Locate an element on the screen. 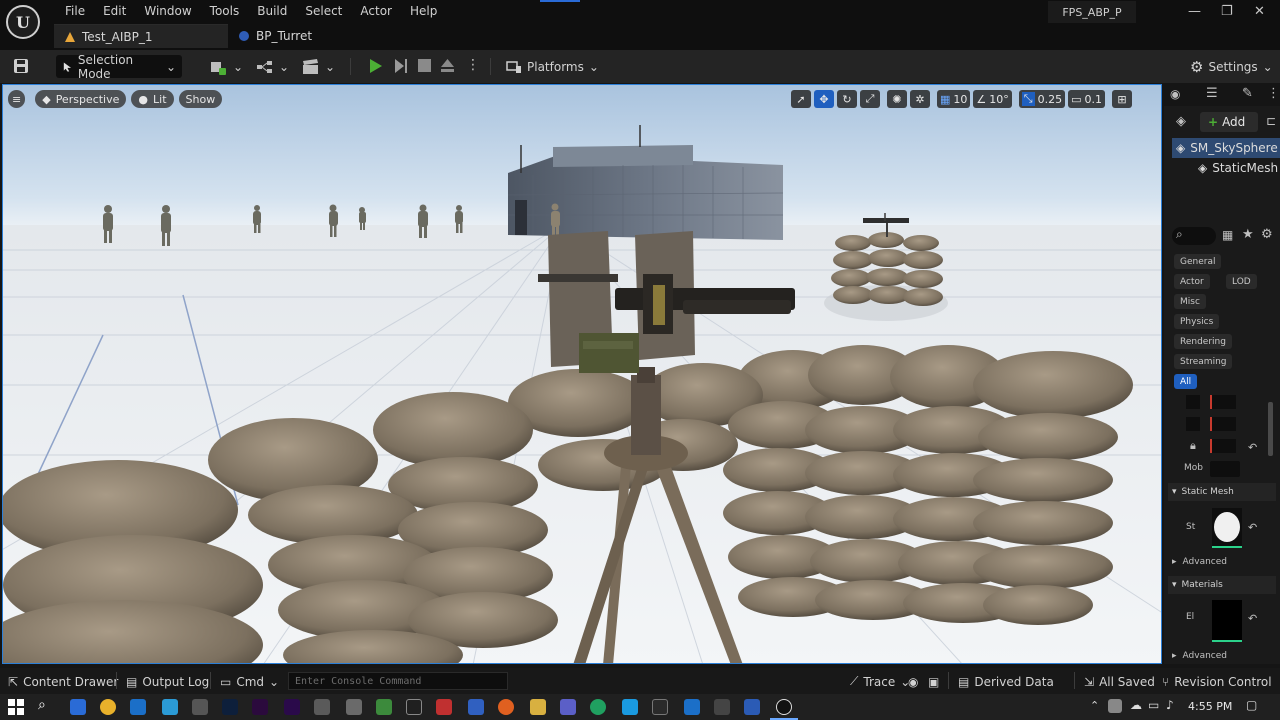  rotation-x-field is located at coordinates (1223, 424).